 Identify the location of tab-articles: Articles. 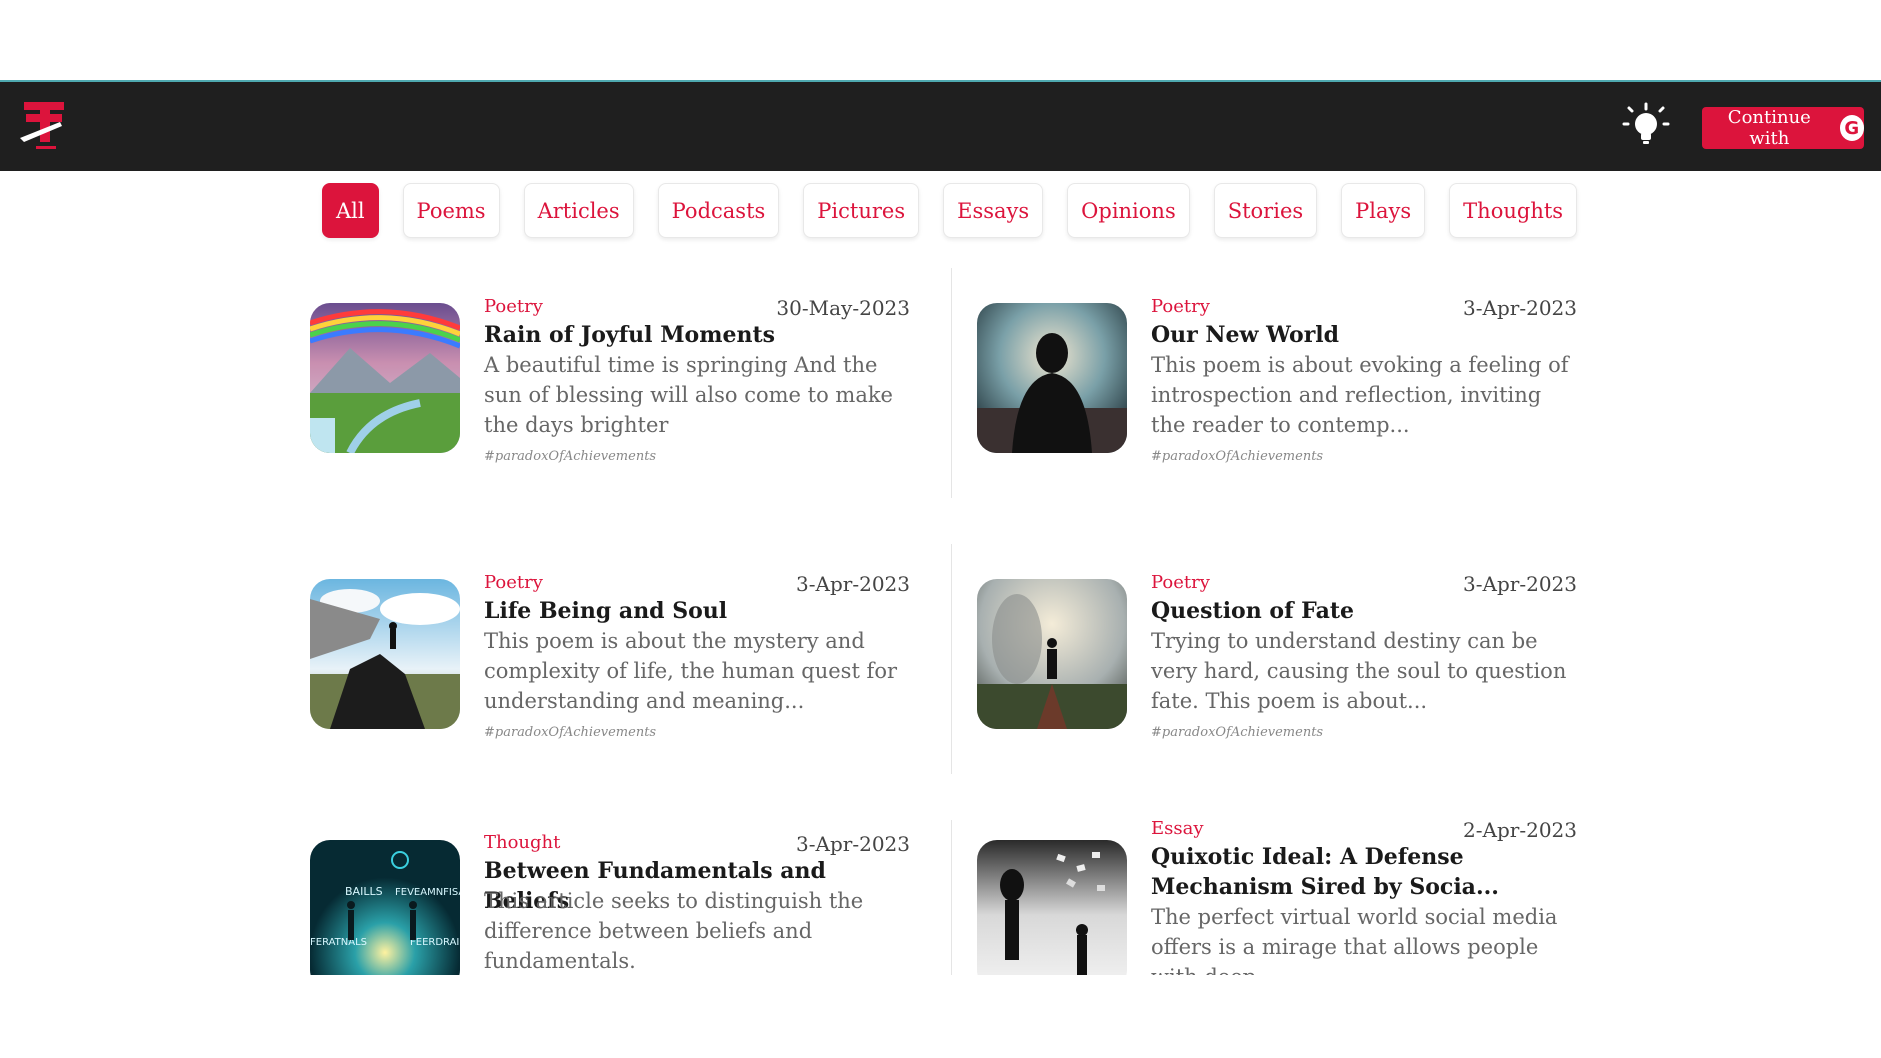
(578, 210).